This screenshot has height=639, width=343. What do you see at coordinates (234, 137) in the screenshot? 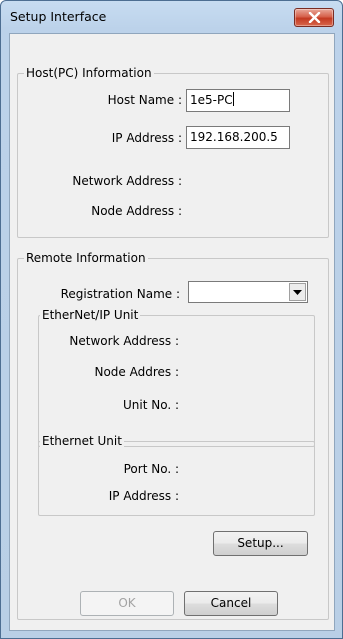
I see `ip-address-value: 192.168.200.5` at bounding box center [234, 137].